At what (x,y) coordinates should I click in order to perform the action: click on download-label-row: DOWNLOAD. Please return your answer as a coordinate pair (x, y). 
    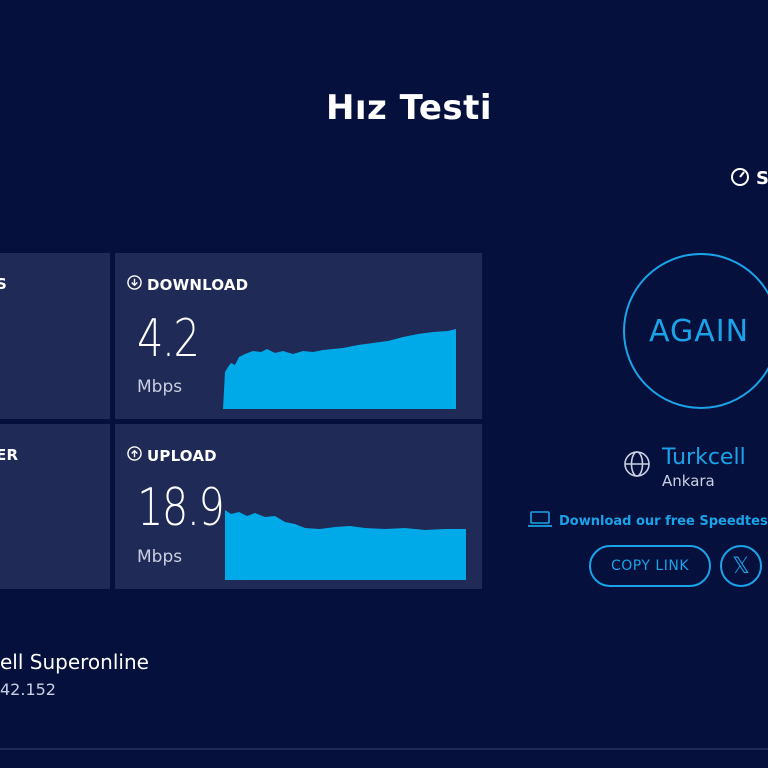
    Looking at the image, I should click on (187, 284).